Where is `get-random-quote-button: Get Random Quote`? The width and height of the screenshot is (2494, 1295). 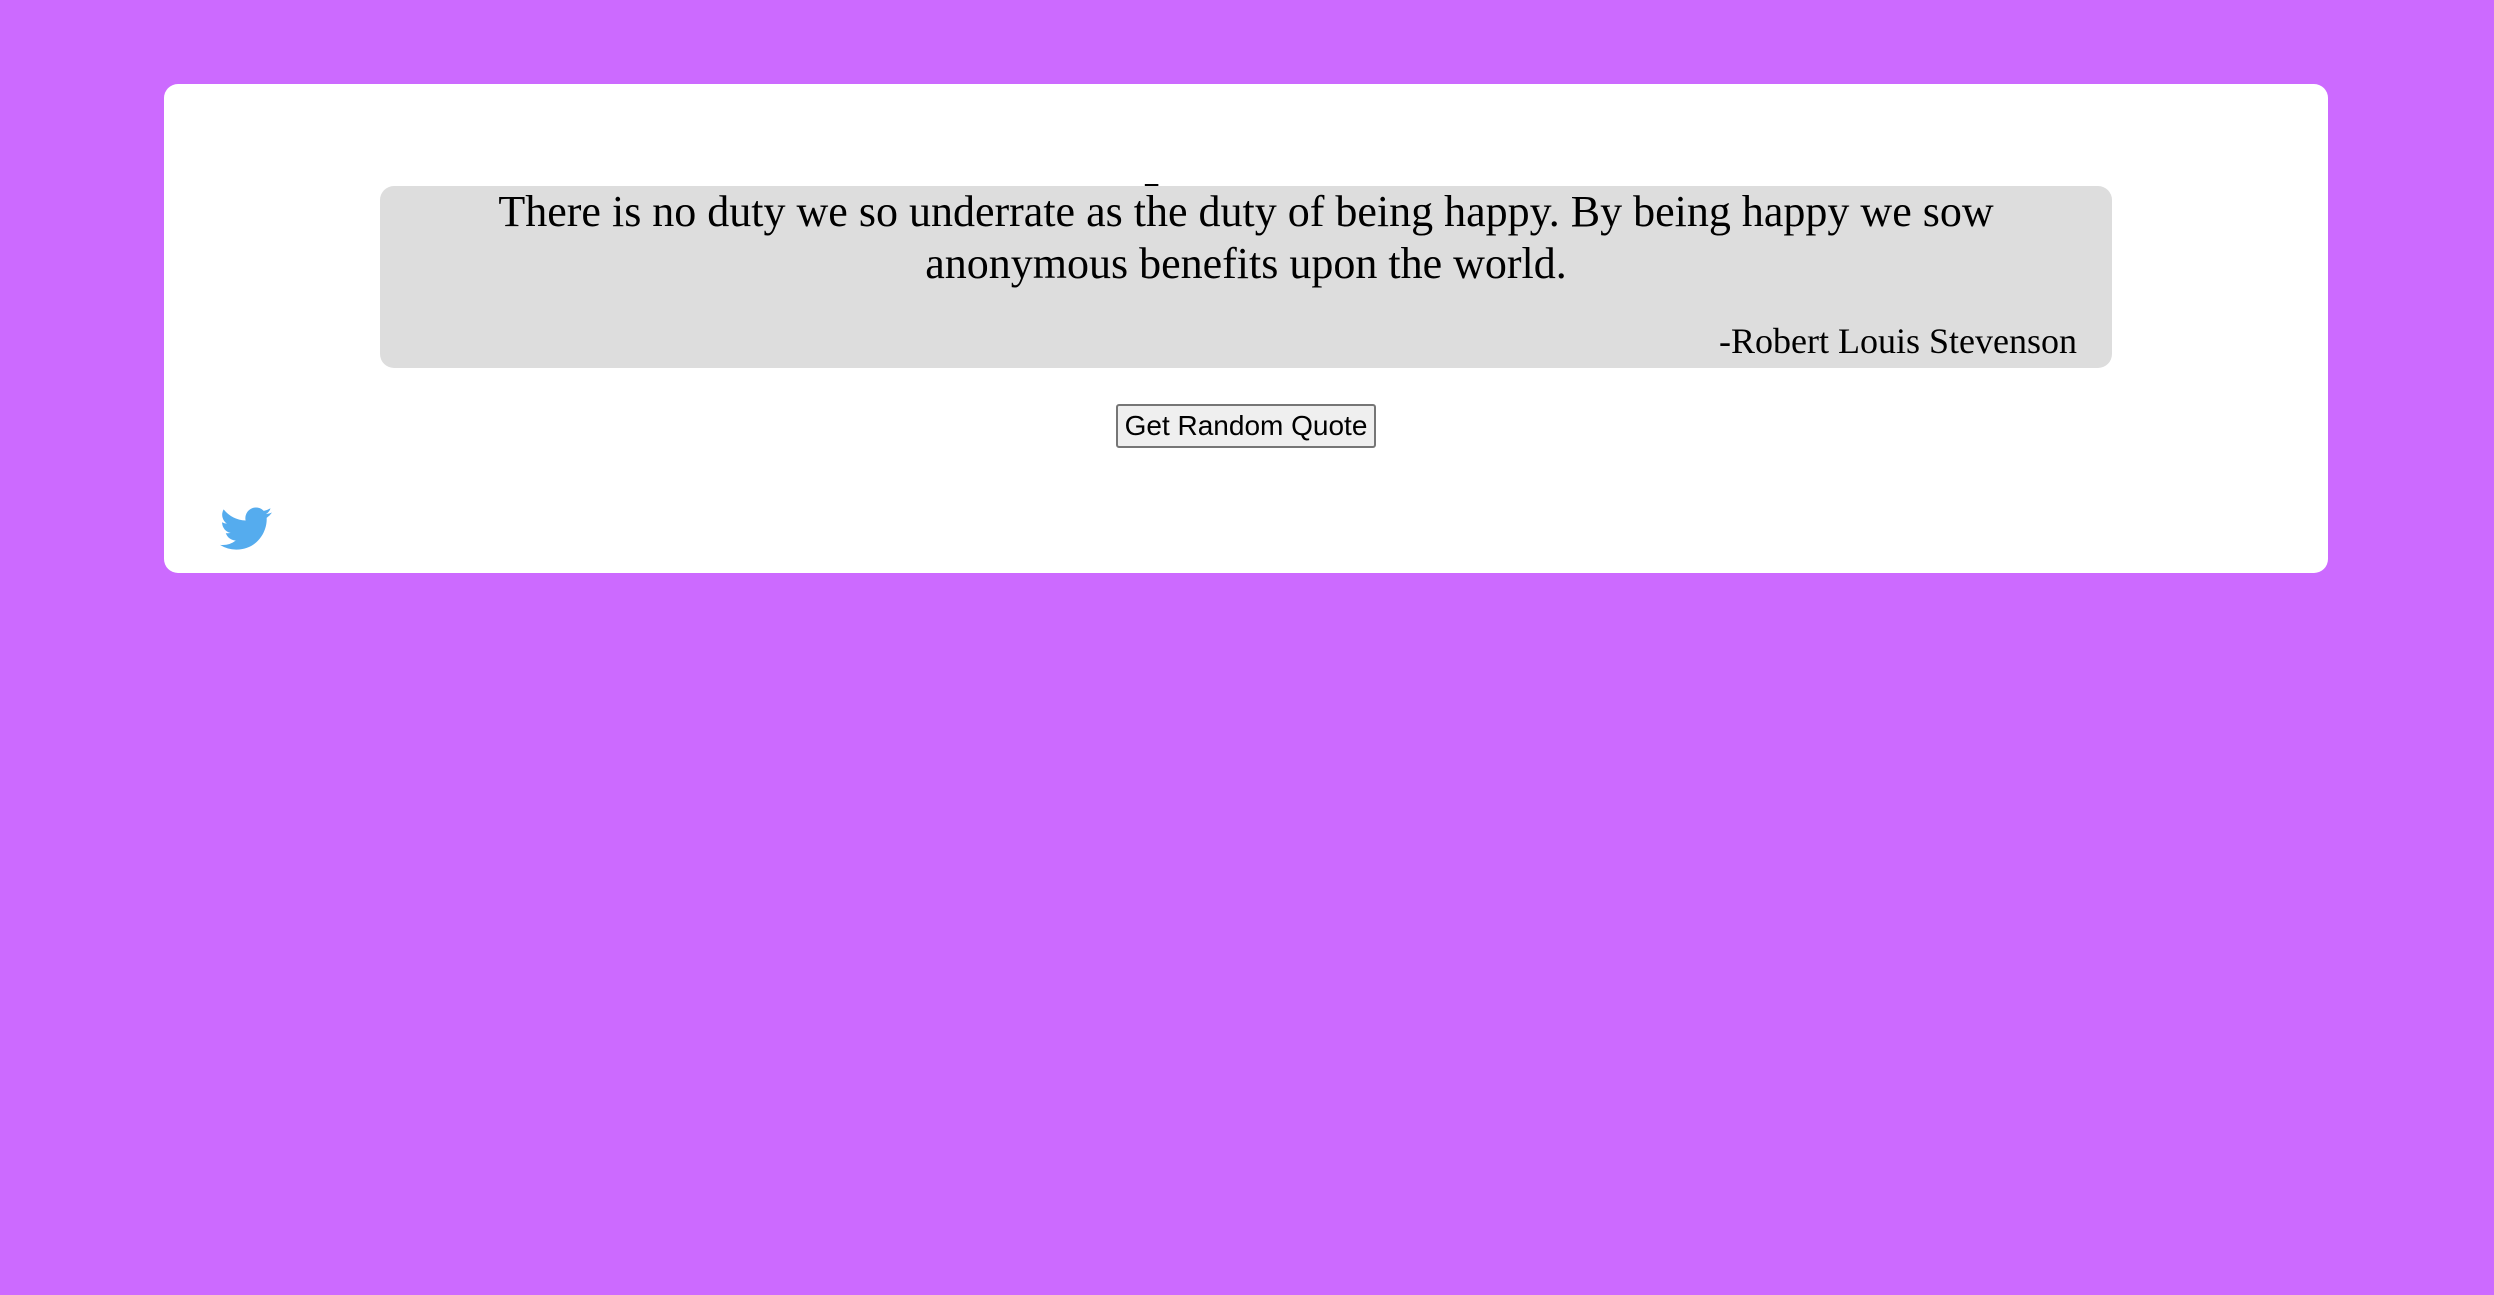 get-random-quote-button: Get Random Quote is located at coordinates (1246, 426).